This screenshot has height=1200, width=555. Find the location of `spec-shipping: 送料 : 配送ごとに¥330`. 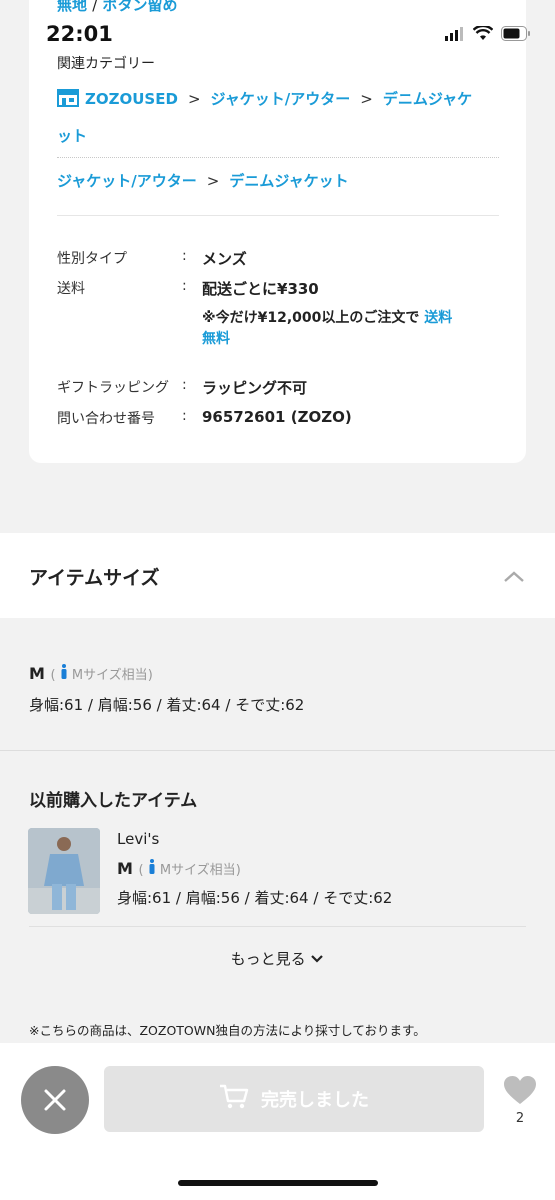

spec-shipping: 送料 : 配送ごとに¥330 is located at coordinates (188, 288).